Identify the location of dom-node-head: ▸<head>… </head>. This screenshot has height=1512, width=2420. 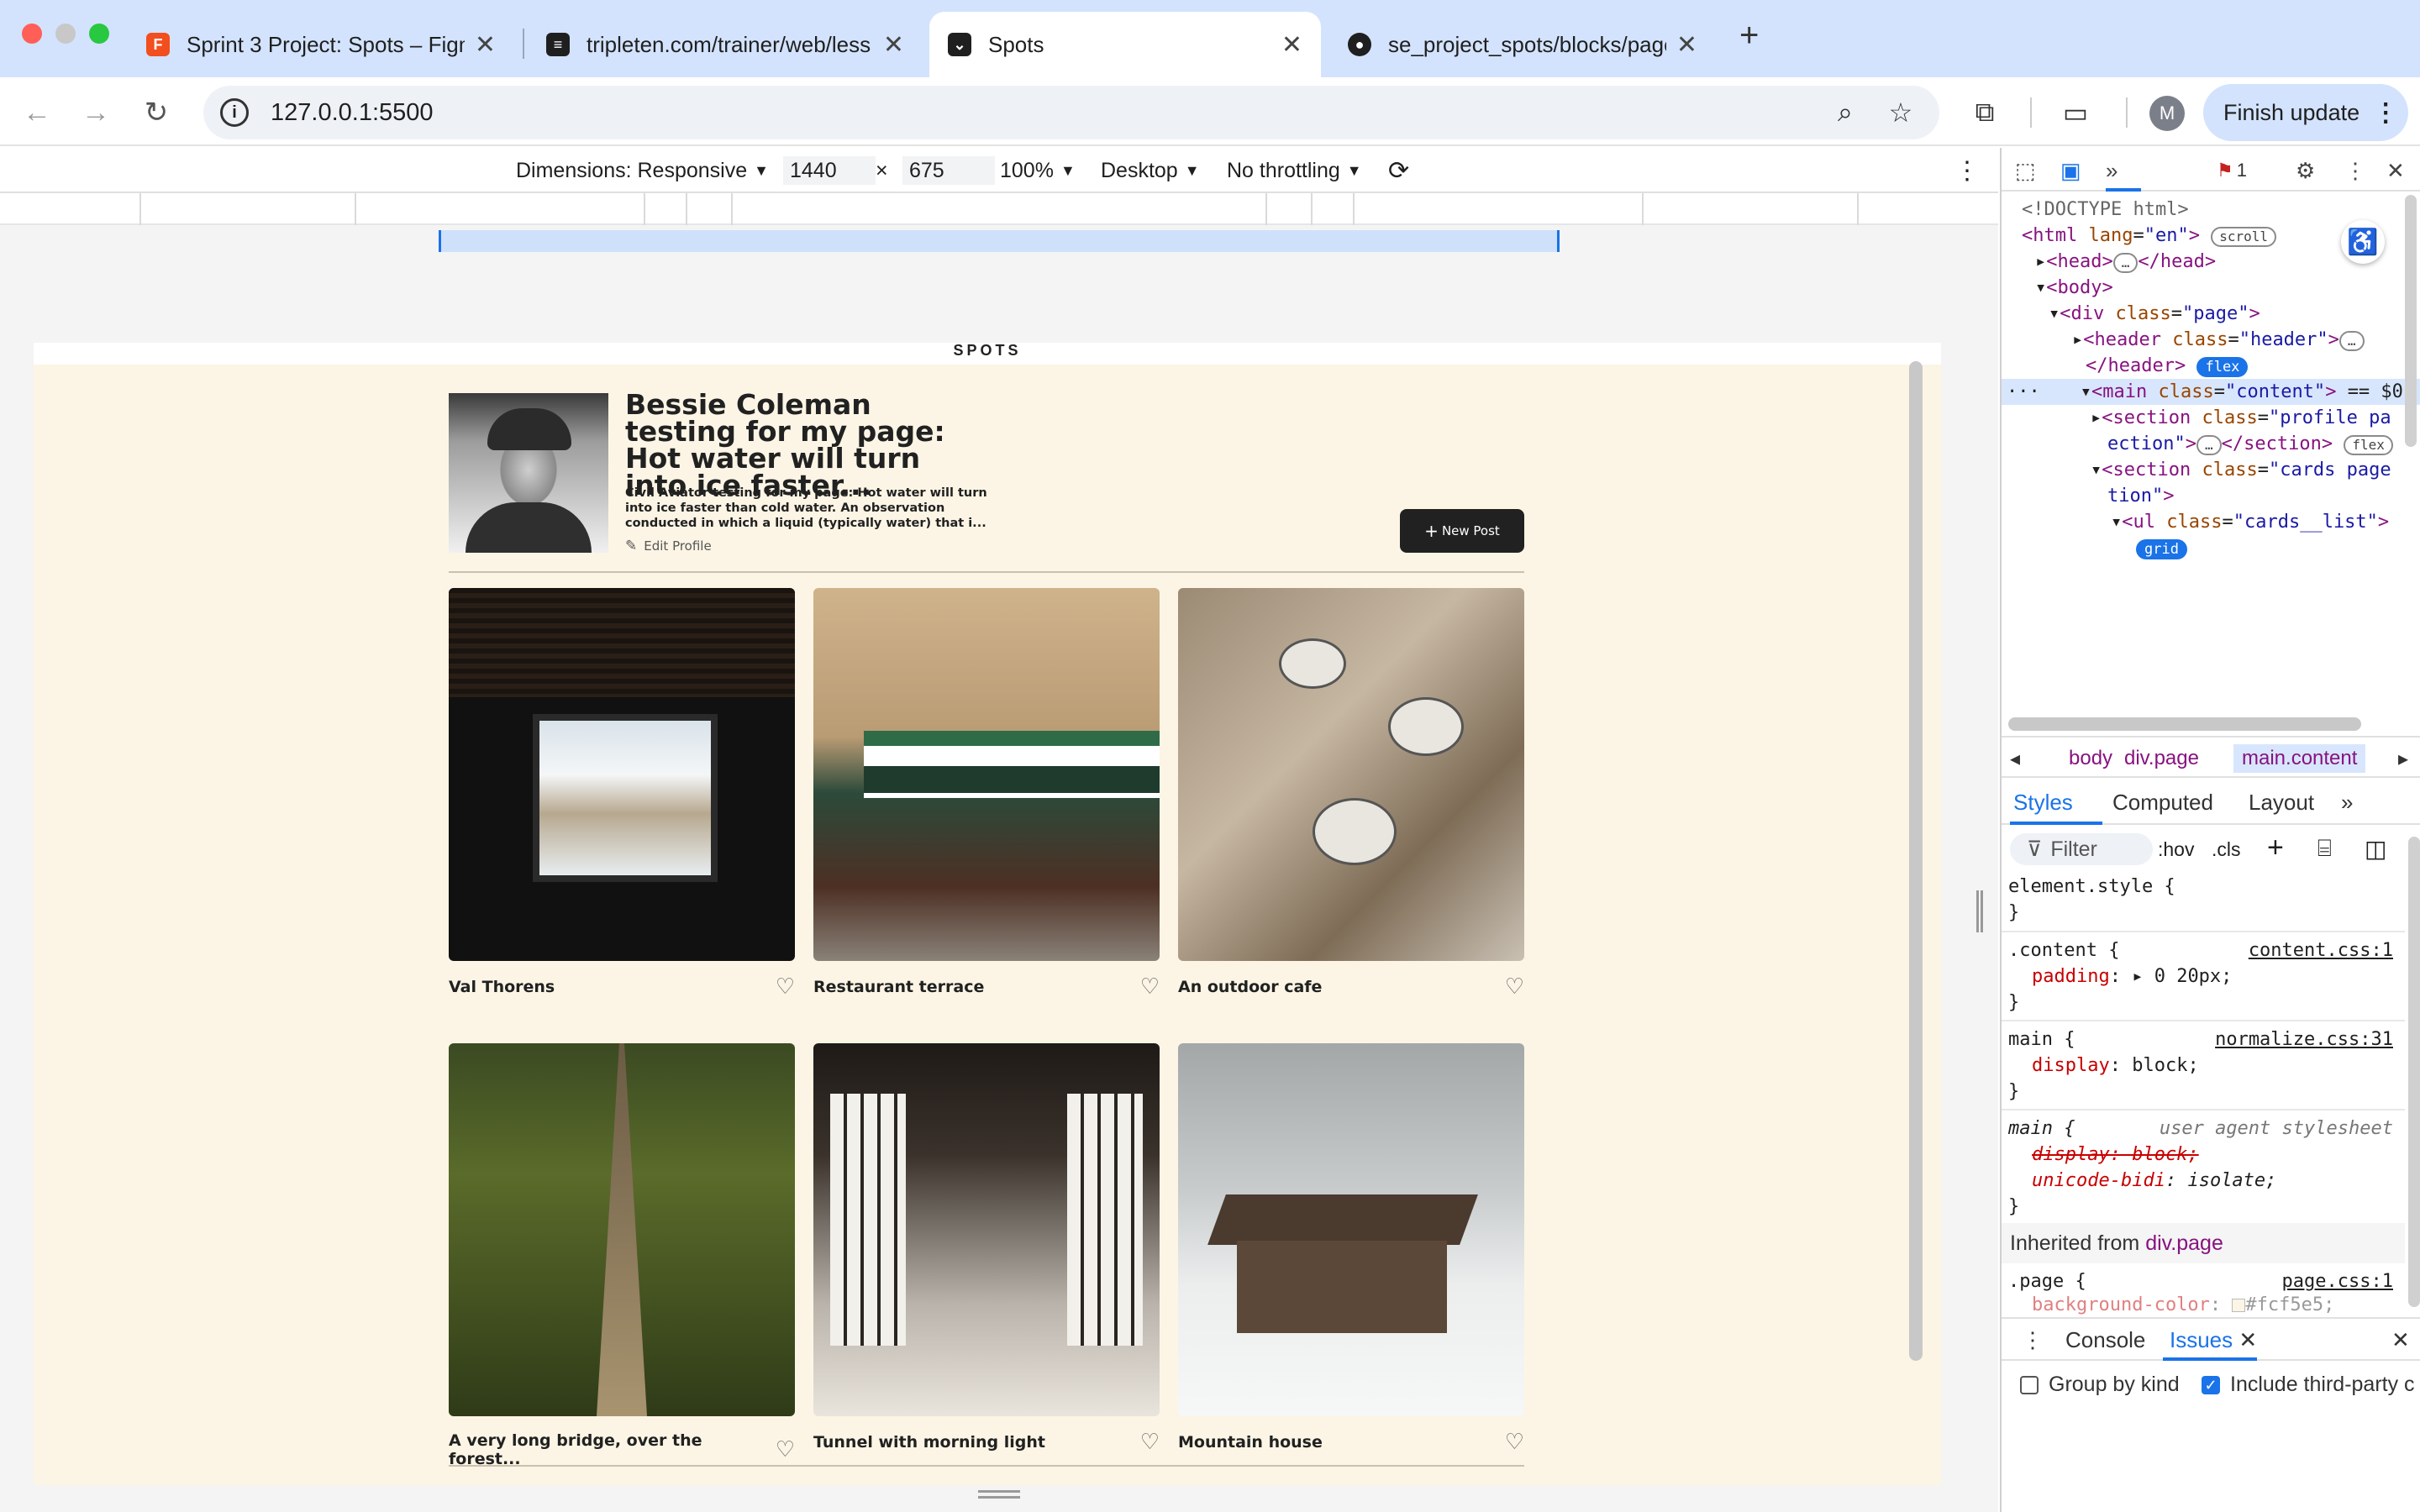
(2125, 262).